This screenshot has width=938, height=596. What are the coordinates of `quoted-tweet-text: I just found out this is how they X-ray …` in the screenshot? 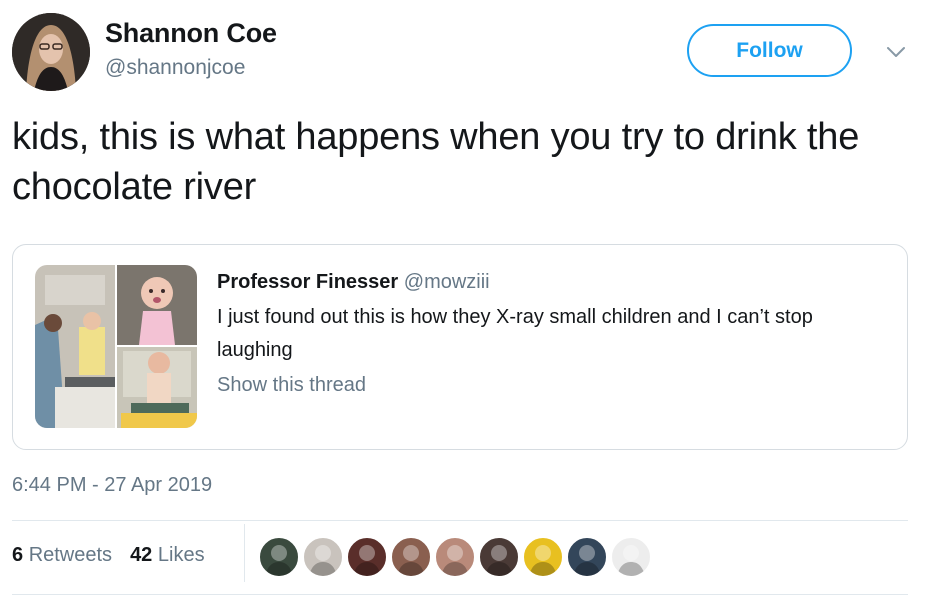 It's located at (515, 333).